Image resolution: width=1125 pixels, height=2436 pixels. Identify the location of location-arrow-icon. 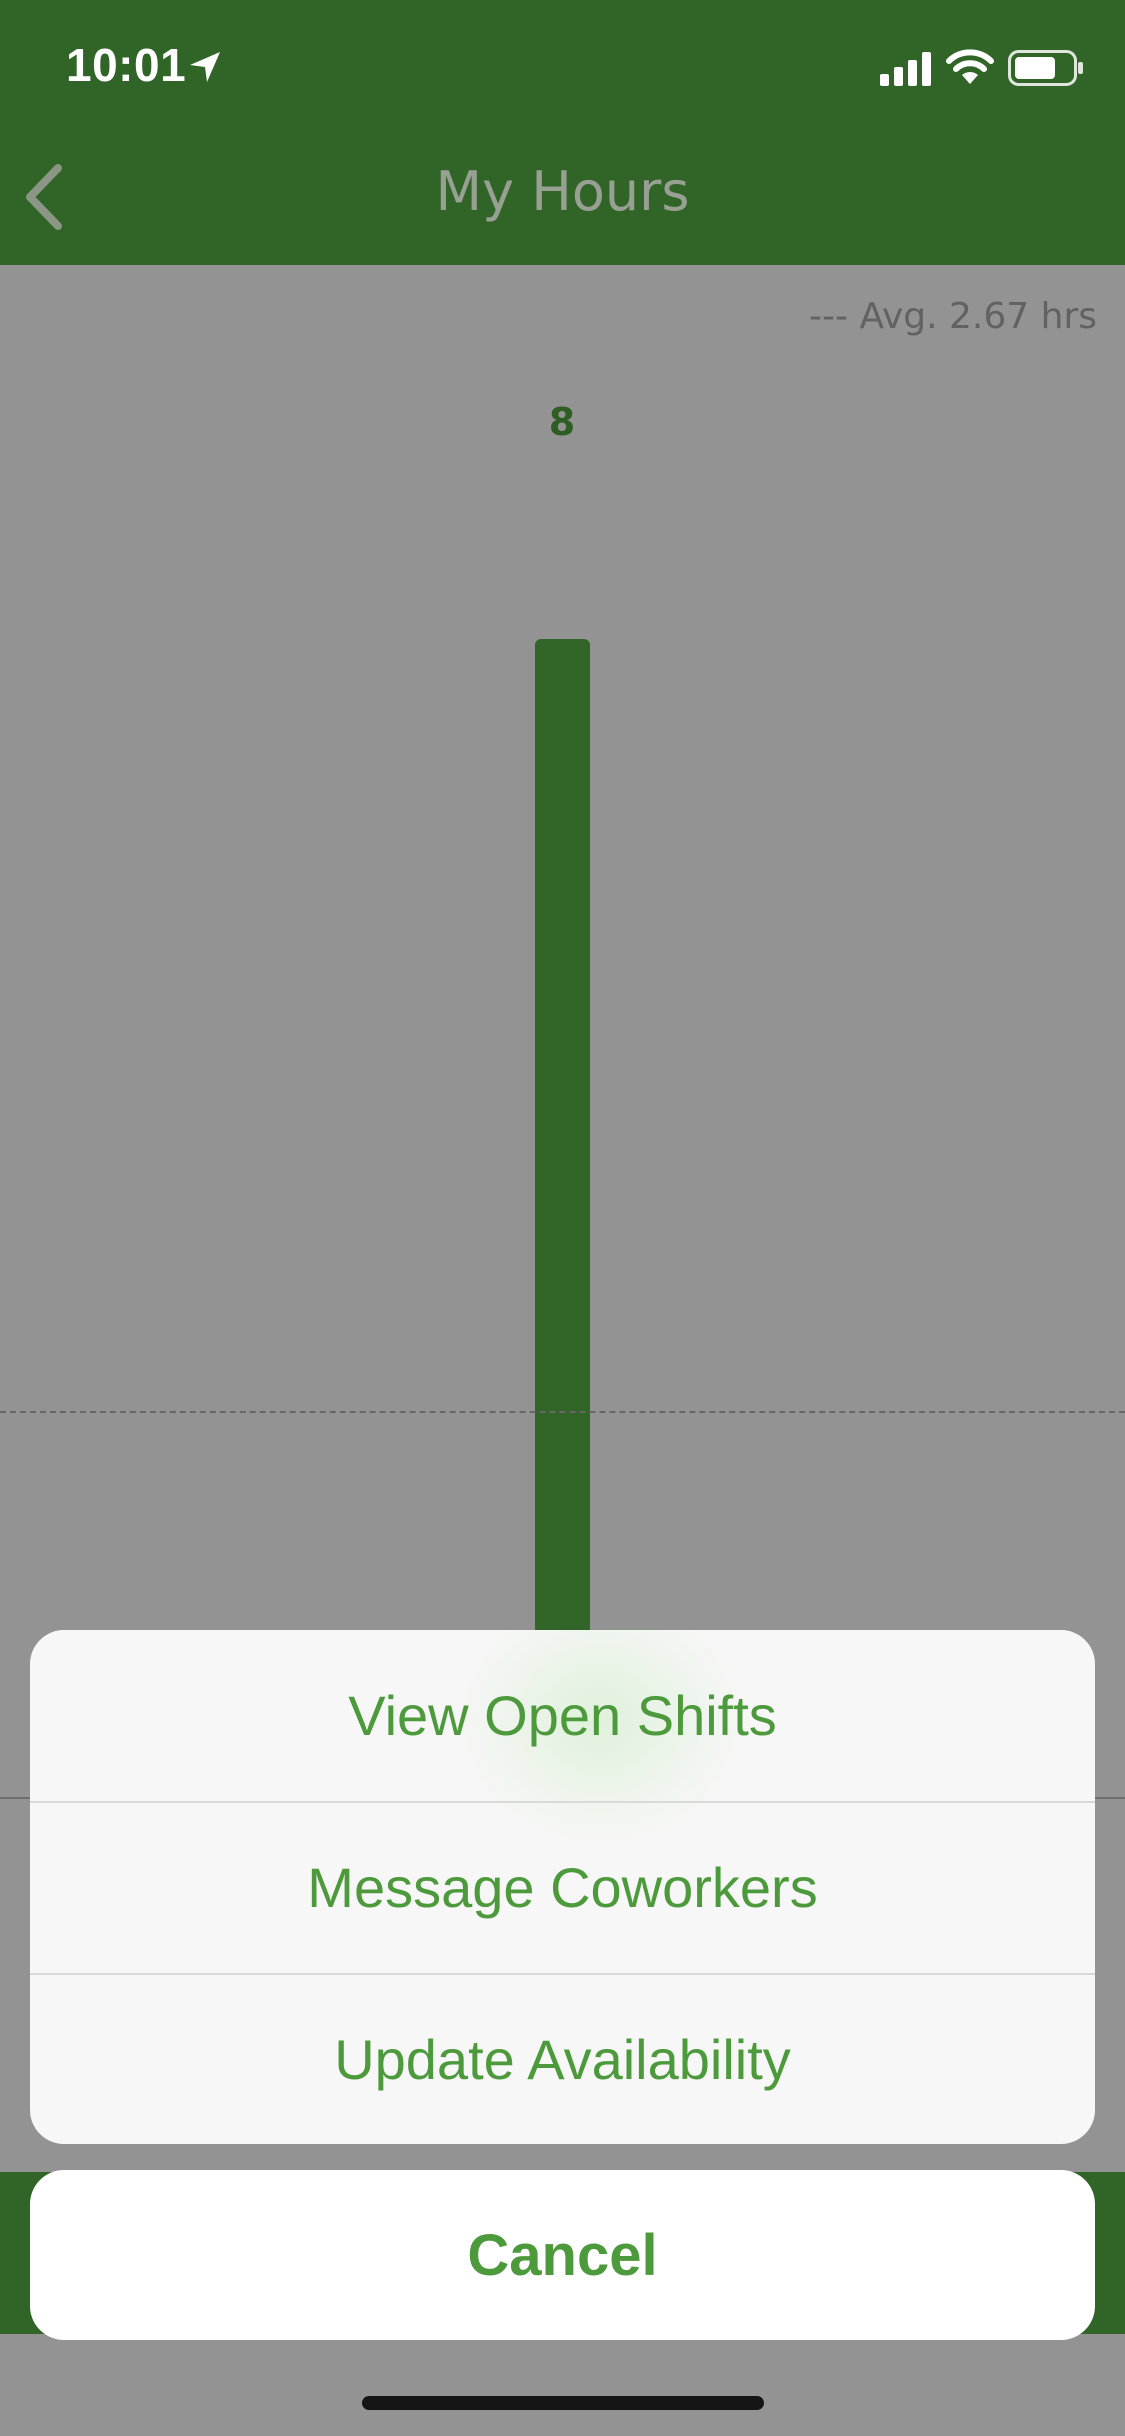
(205, 67).